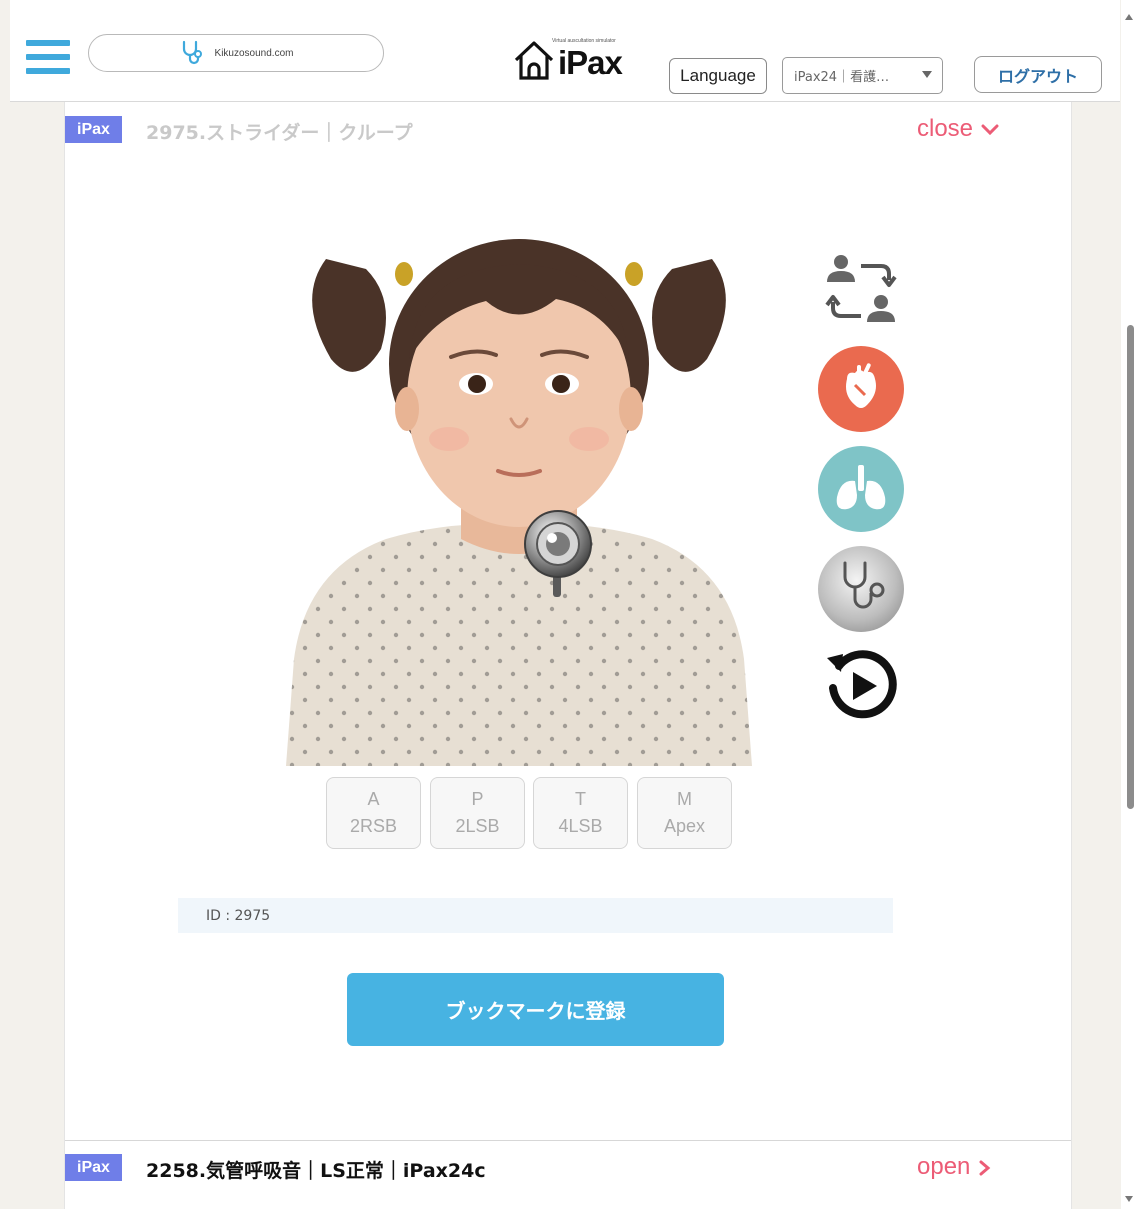  Describe the element at coordinates (944, 1166) in the screenshot. I see `open-label: open` at that location.